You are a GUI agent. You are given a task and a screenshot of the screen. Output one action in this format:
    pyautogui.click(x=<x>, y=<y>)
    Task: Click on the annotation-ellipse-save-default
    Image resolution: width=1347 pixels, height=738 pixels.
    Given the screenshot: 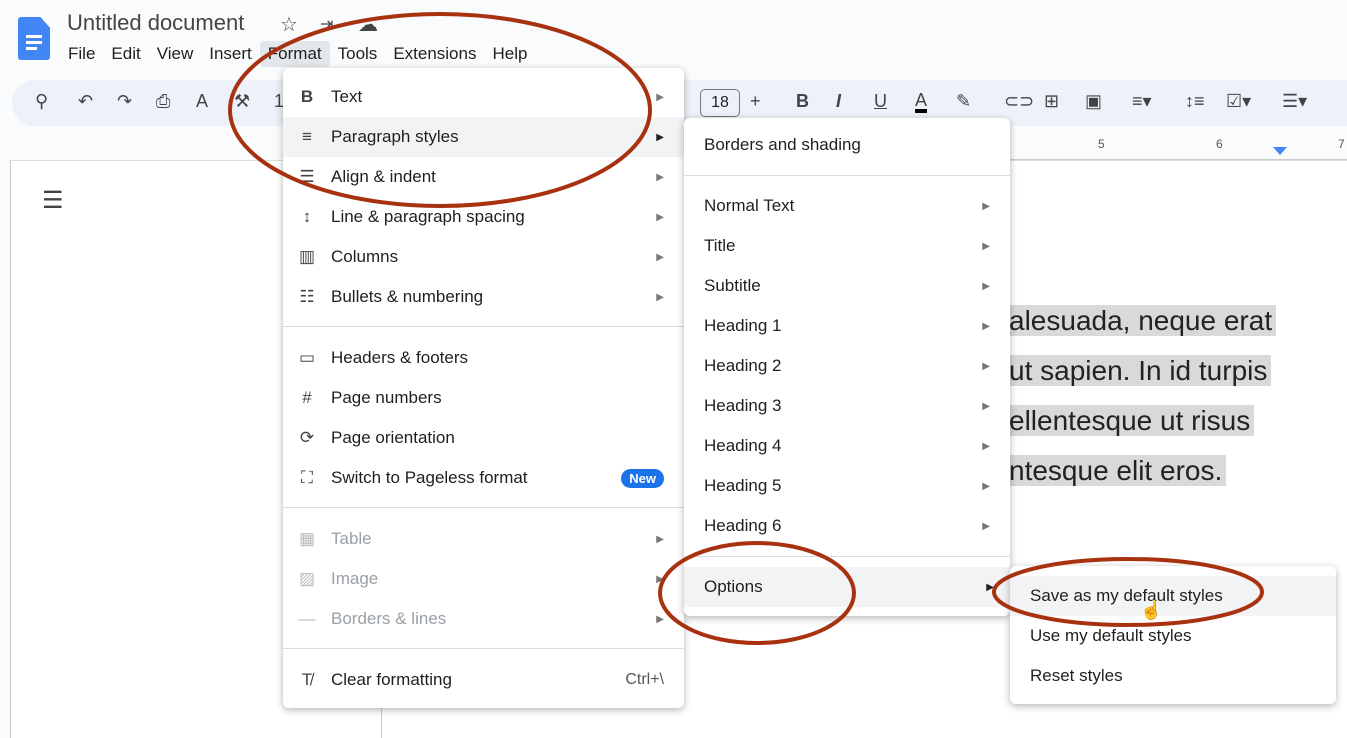 What is the action you would take?
    pyautogui.click(x=1128, y=592)
    